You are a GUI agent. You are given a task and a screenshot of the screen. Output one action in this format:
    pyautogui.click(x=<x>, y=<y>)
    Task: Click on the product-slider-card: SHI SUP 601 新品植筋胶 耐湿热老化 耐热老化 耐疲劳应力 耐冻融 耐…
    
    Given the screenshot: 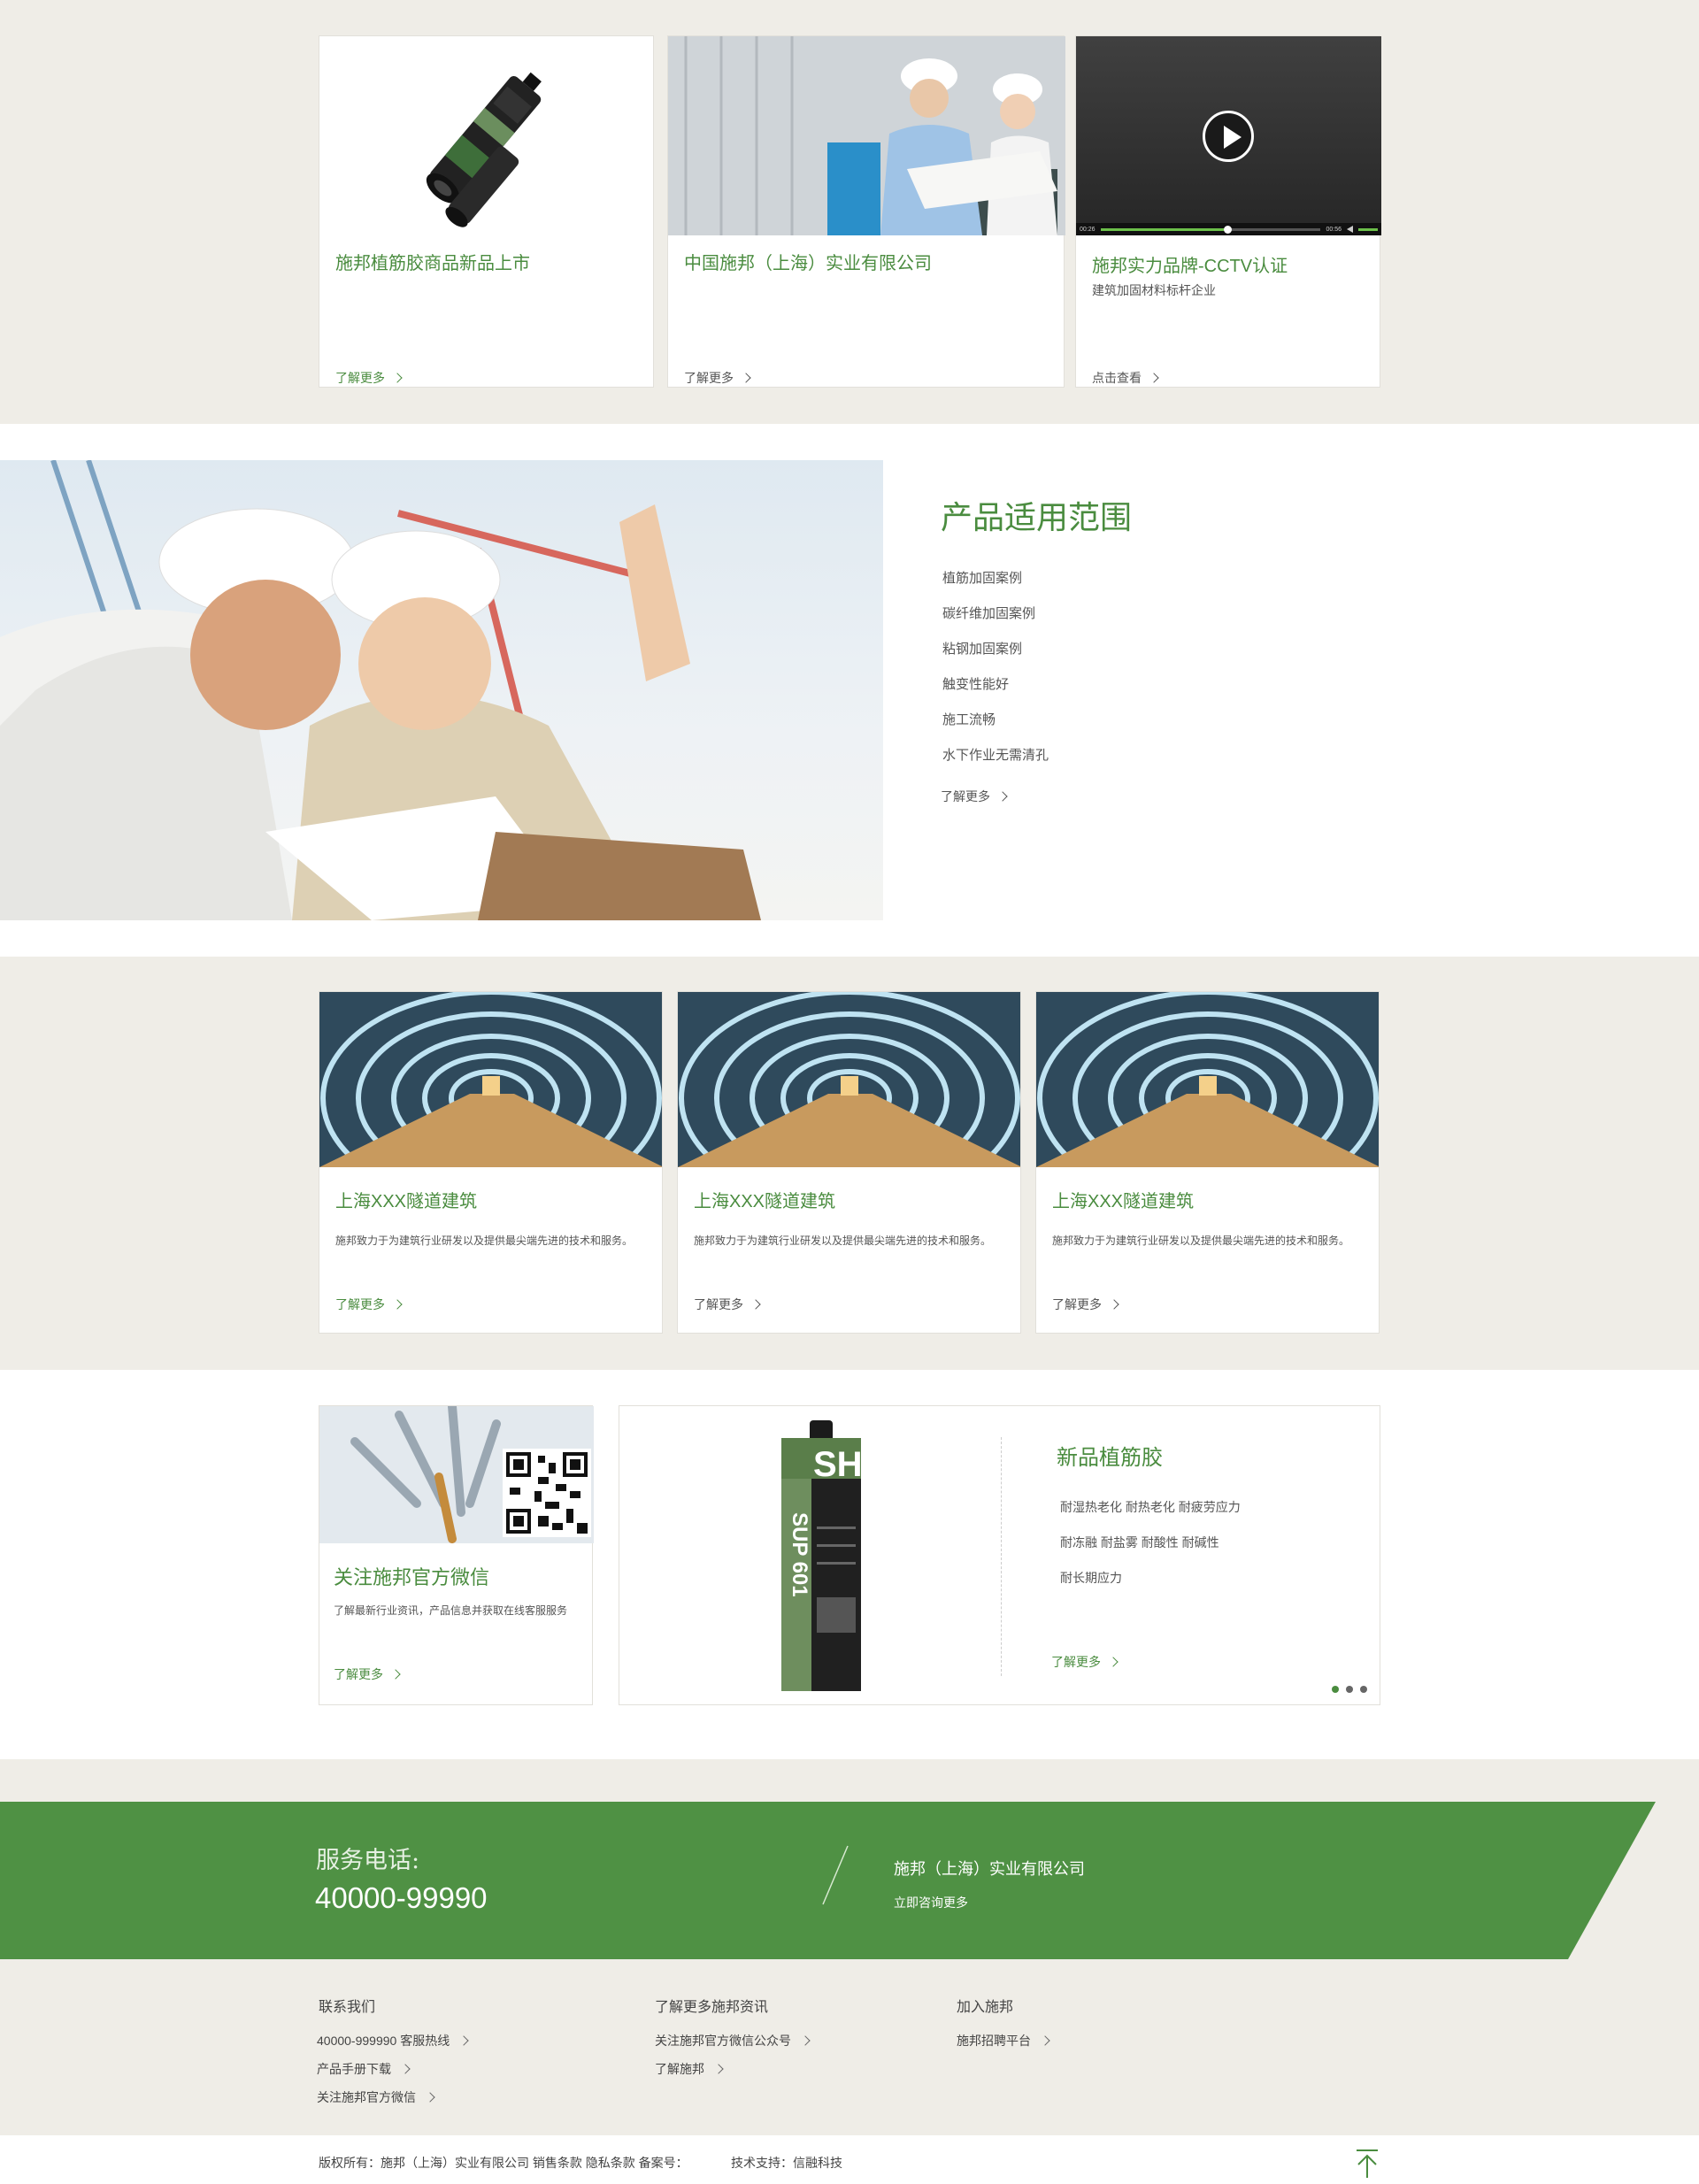 What is the action you would take?
    pyautogui.click(x=999, y=1555)
    